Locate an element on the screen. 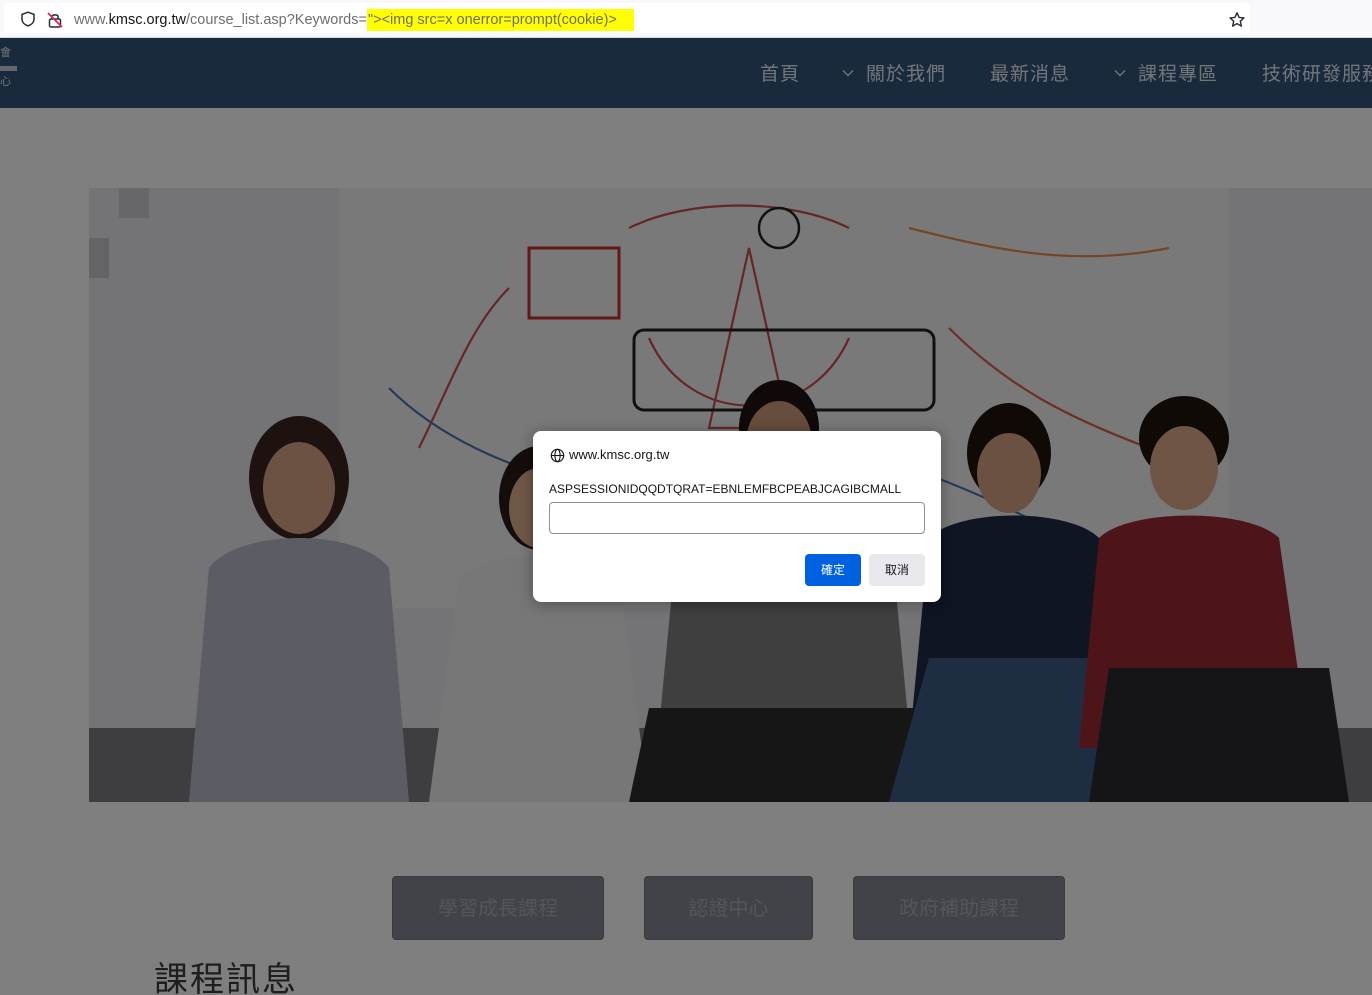  url-domain: kmsc.org.tw is located at coordinates (147, 20).